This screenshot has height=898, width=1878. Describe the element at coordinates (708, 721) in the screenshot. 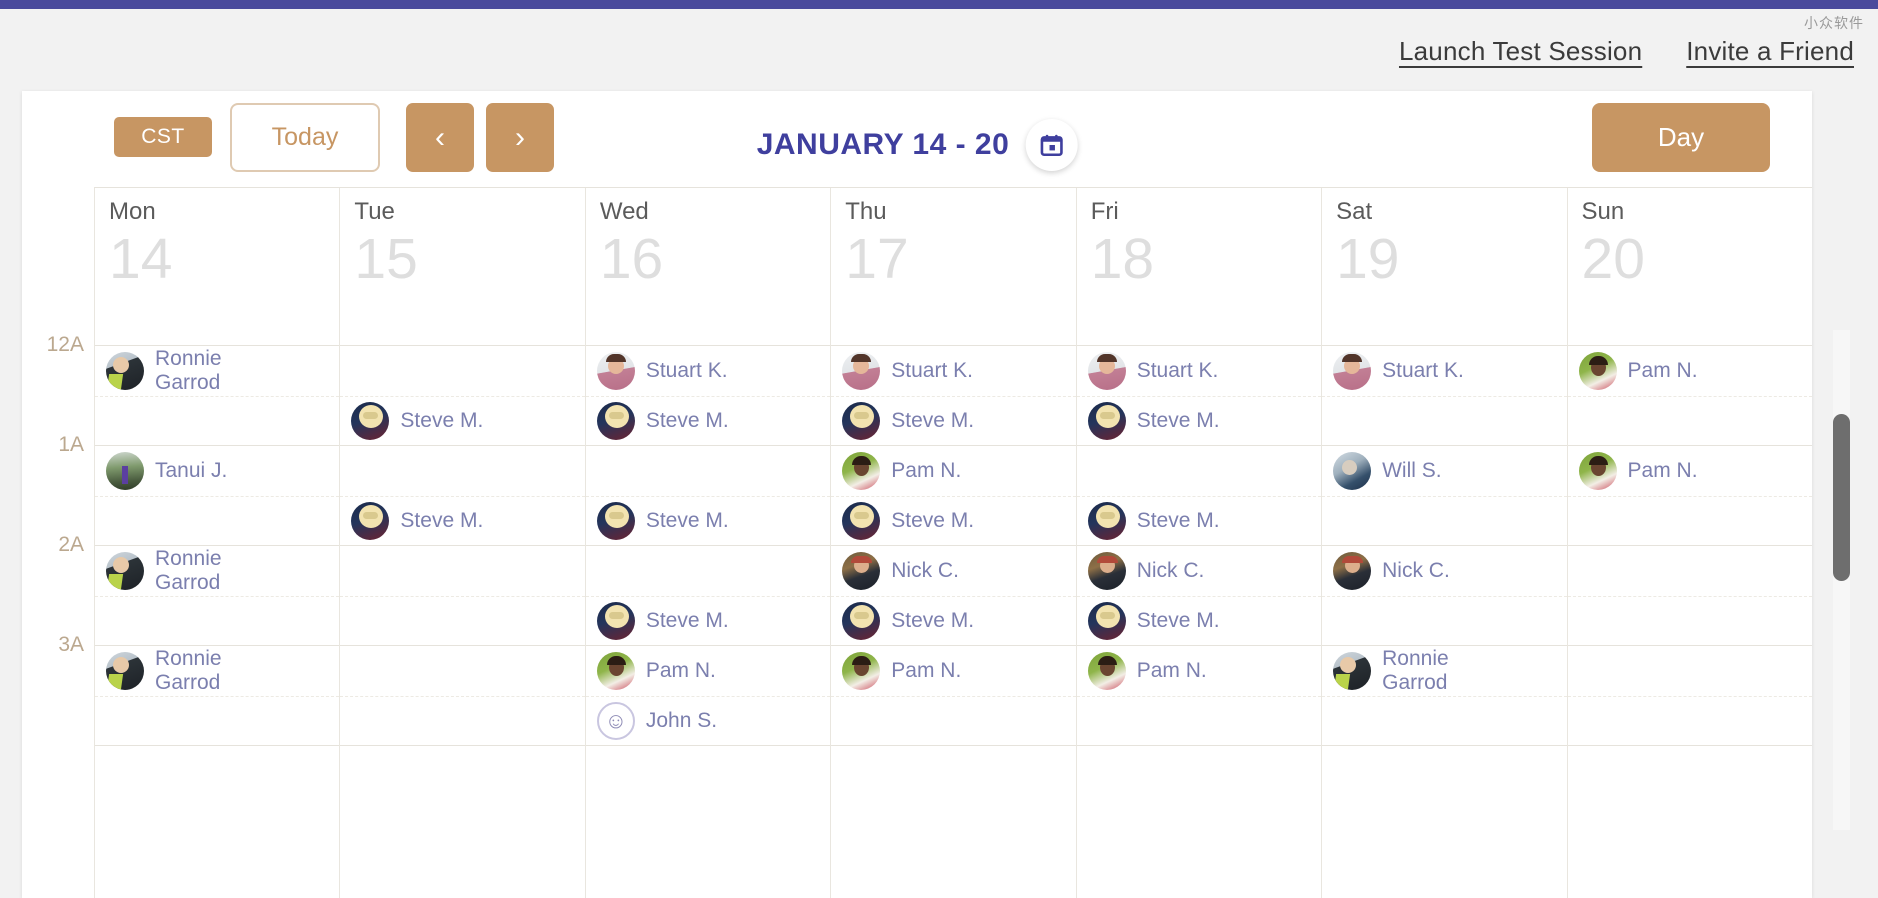

I see `event-slot: ☺ John S.` at that location.